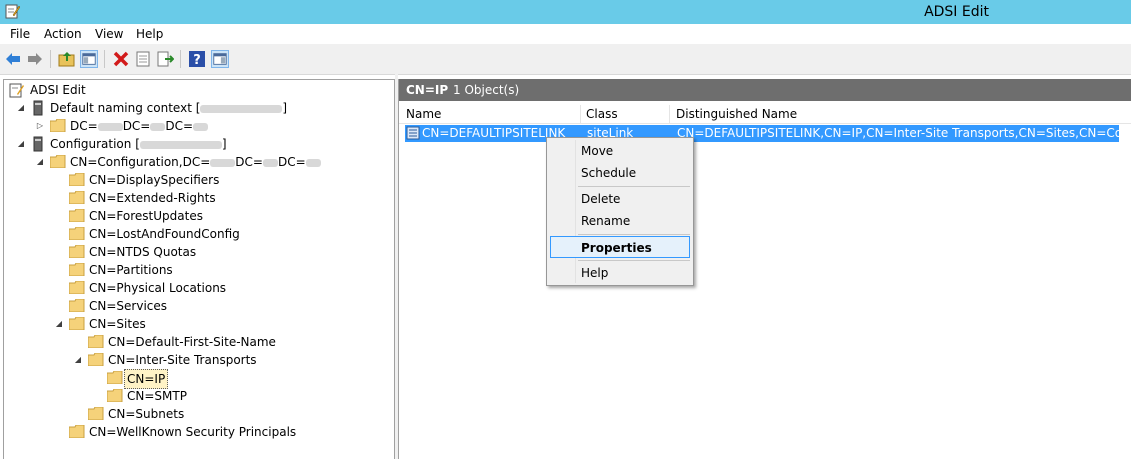 This screenshot has width=1131, height=459. I want to click on tree-item-wellknown-security-principals: CN=WellKnown Security Principals, so click(198, 432).